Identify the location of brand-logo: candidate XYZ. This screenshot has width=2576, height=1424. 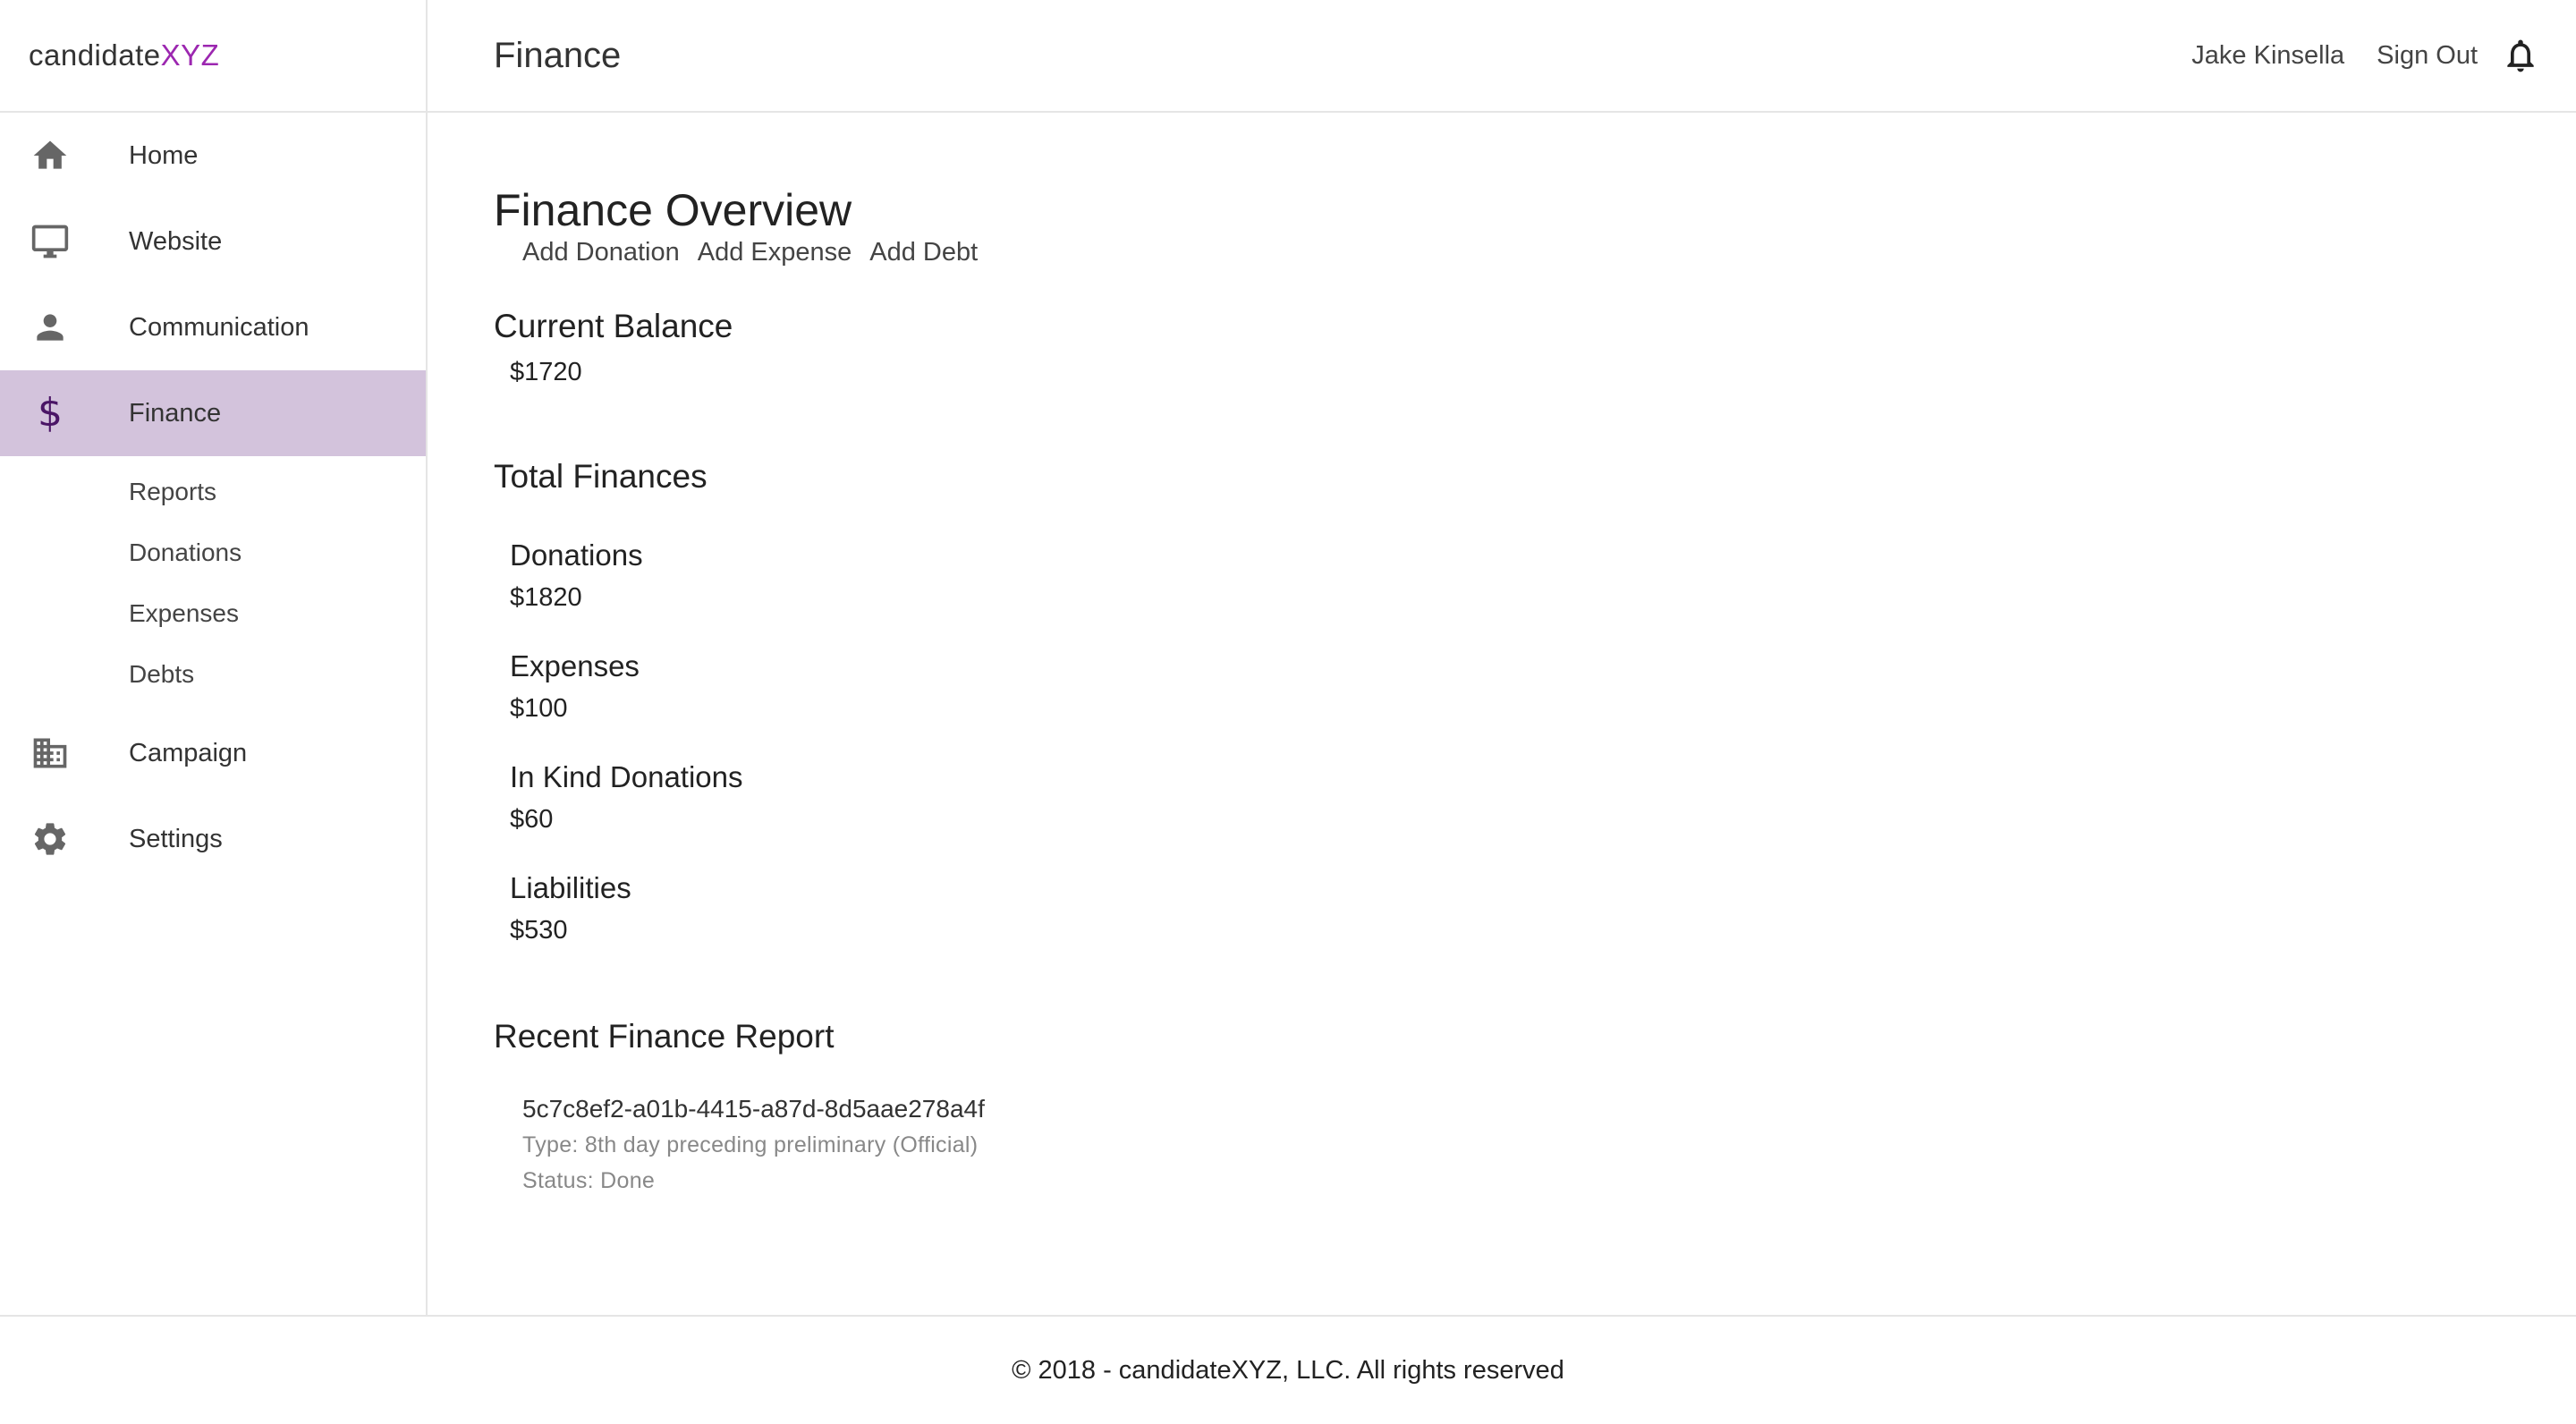
(213, 56).